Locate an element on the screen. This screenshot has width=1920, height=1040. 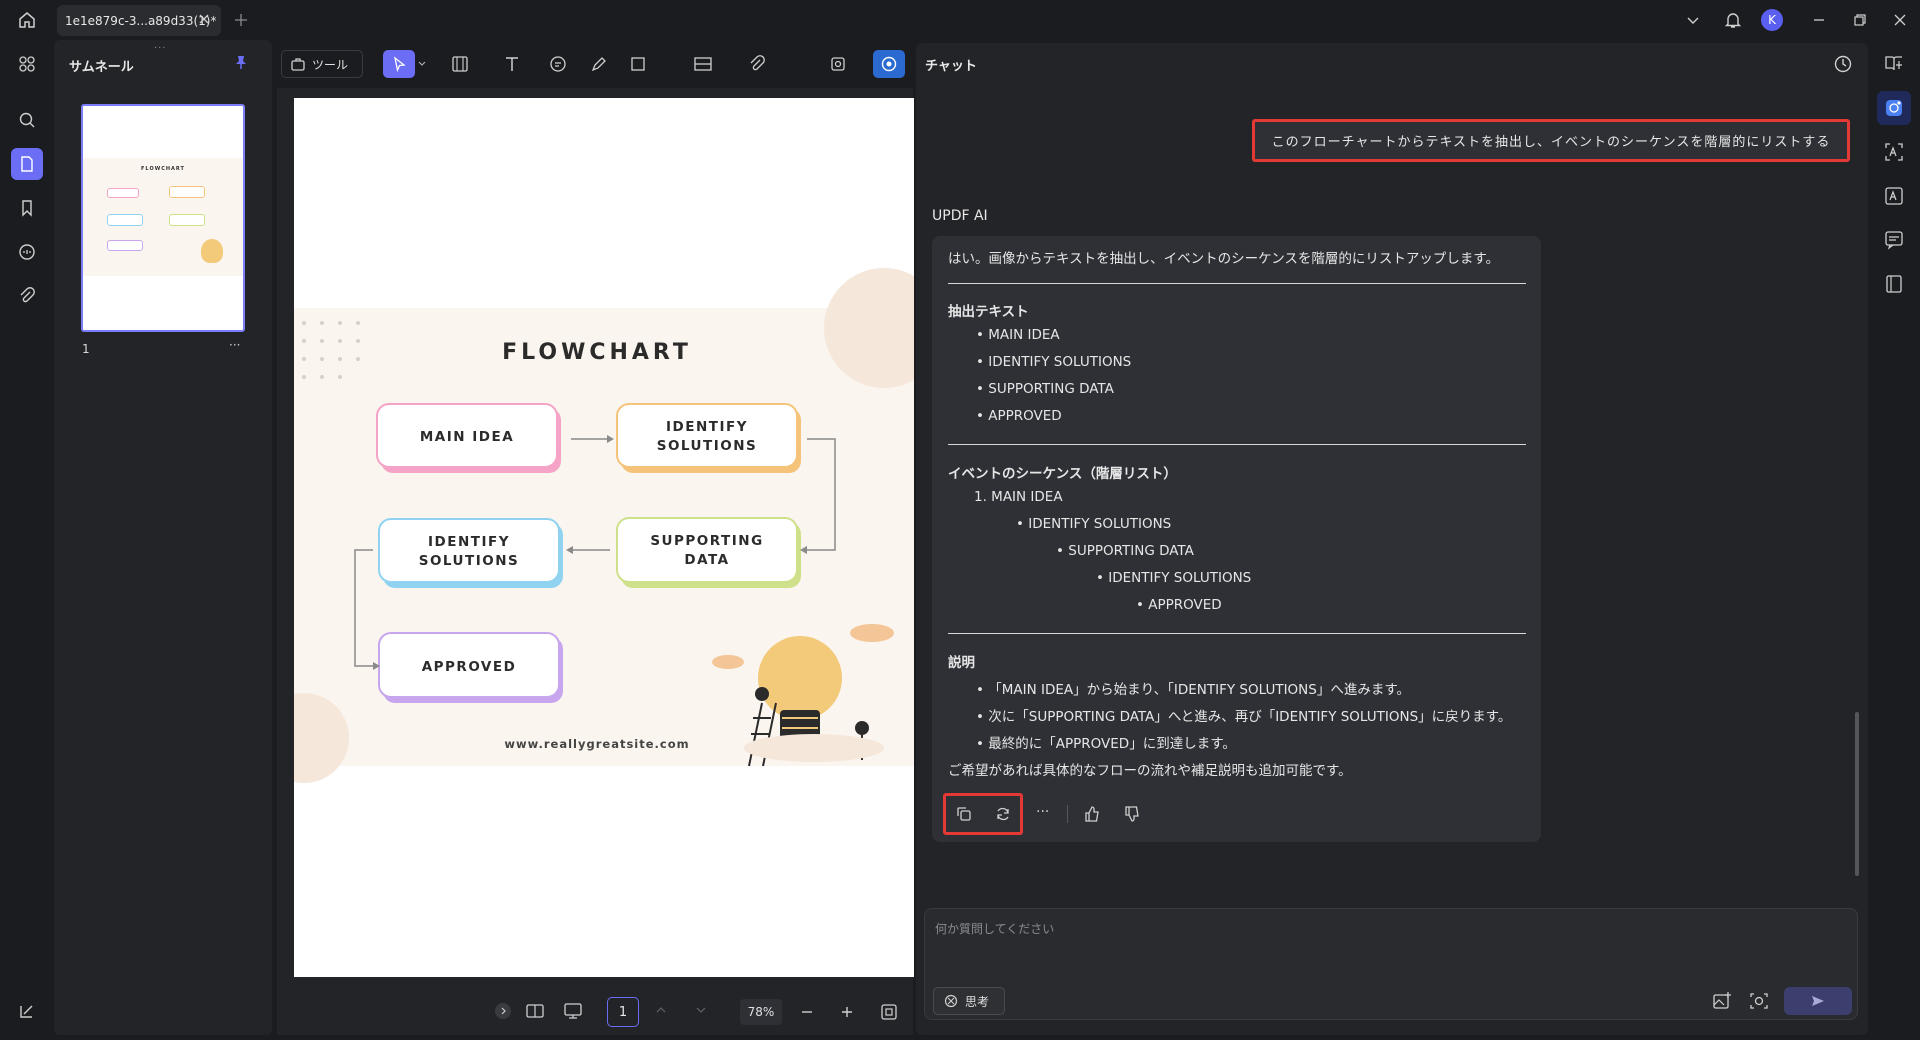
more-options-icon: ··· is located at coordinates (1042, 812).